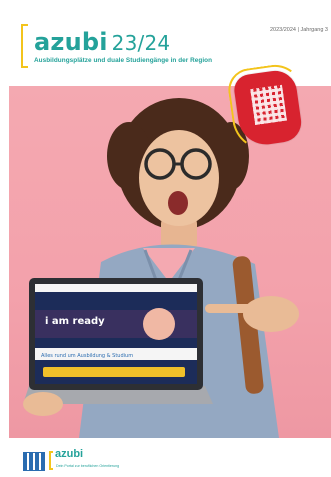 This screenshot has height=477, width=331. What do you see at coordinates (75, 321) in the screenshot?
I see `screen-headline: i am ready` at bounding box center [75, 321].